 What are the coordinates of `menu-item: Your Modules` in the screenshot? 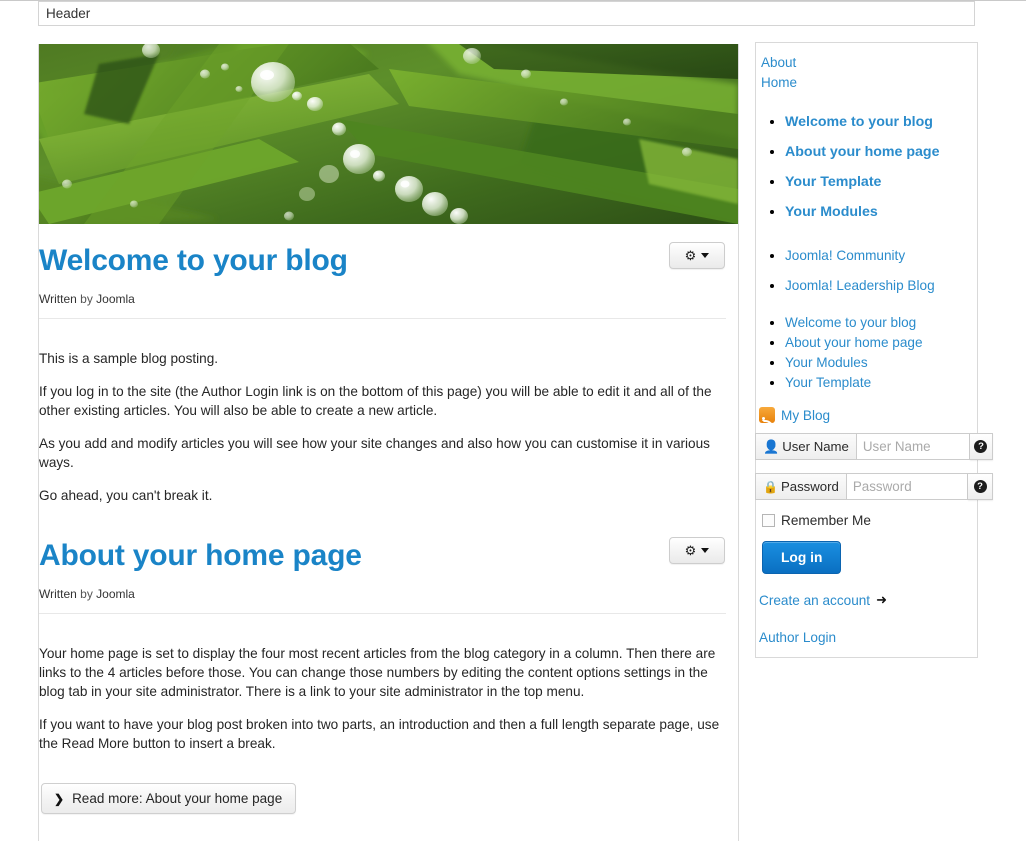 It's located at (881, 212).